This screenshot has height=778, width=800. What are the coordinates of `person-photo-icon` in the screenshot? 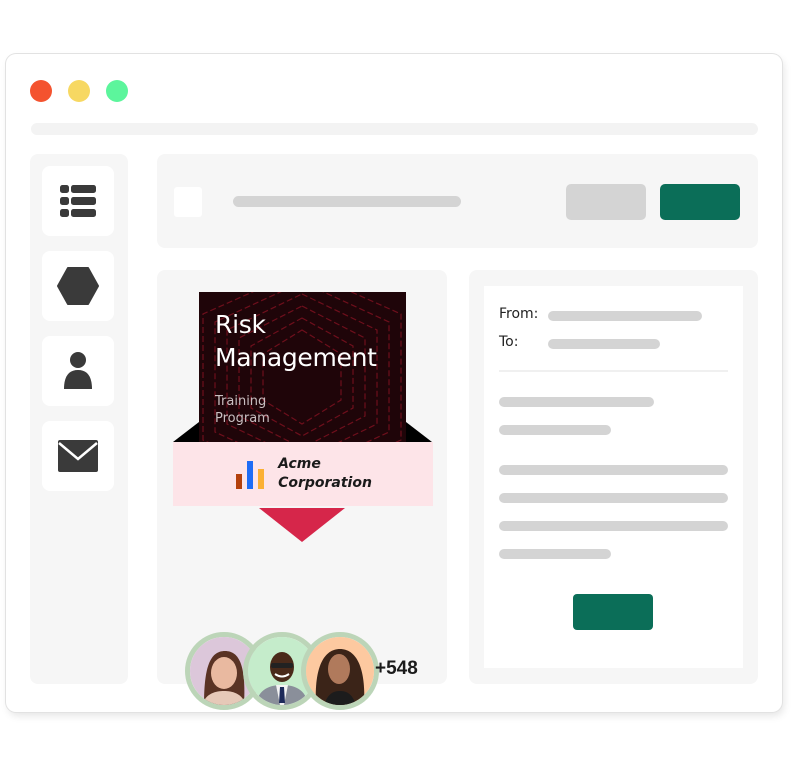 It's located at (340, 671).